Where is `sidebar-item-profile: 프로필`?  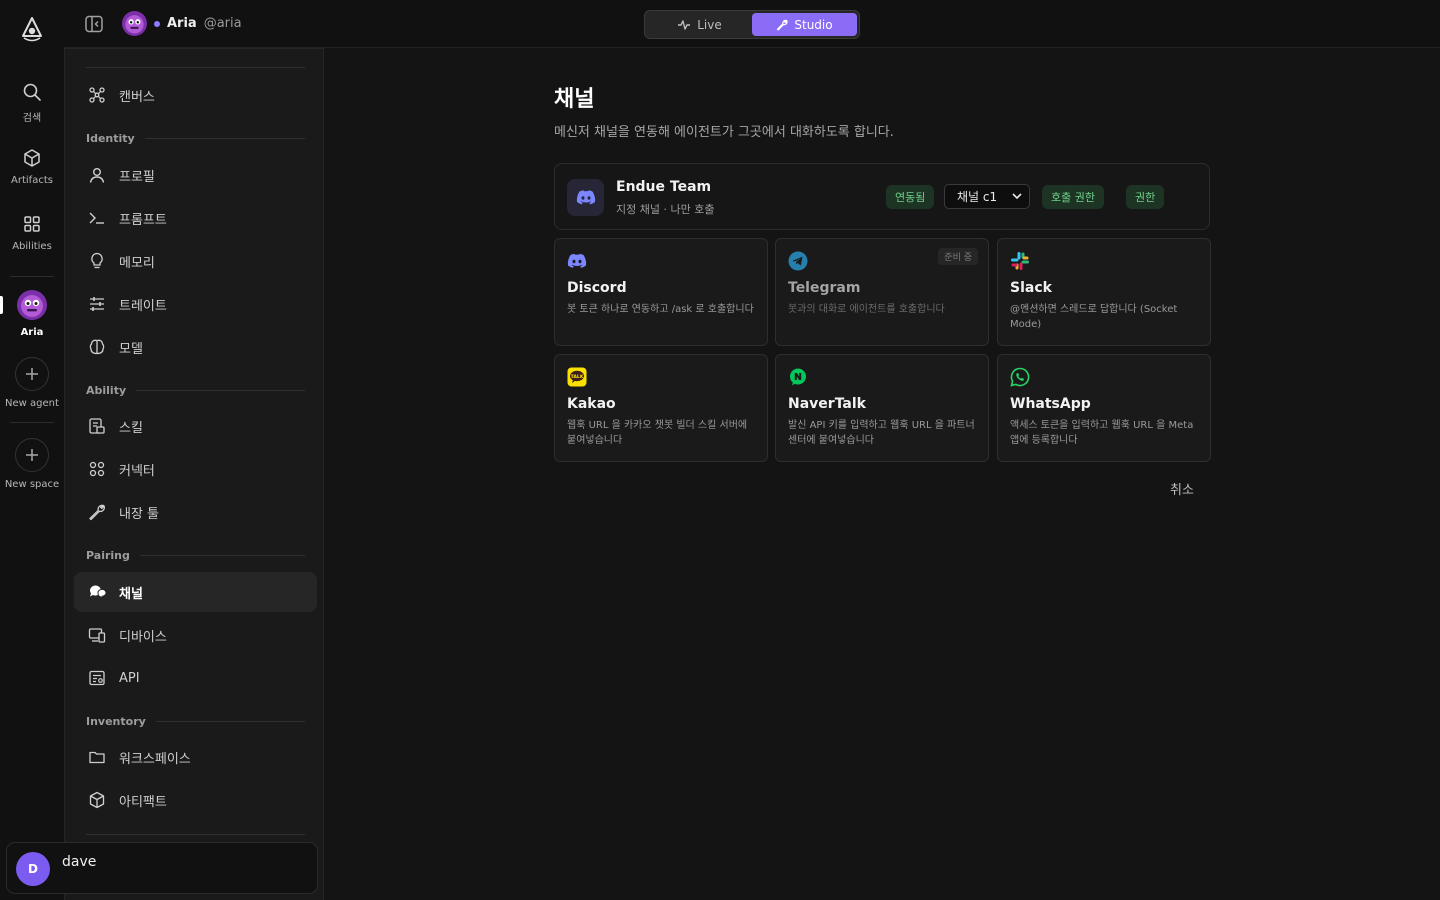 sidebar-item-profile: 프로필 is located at coordinates (195, 175).